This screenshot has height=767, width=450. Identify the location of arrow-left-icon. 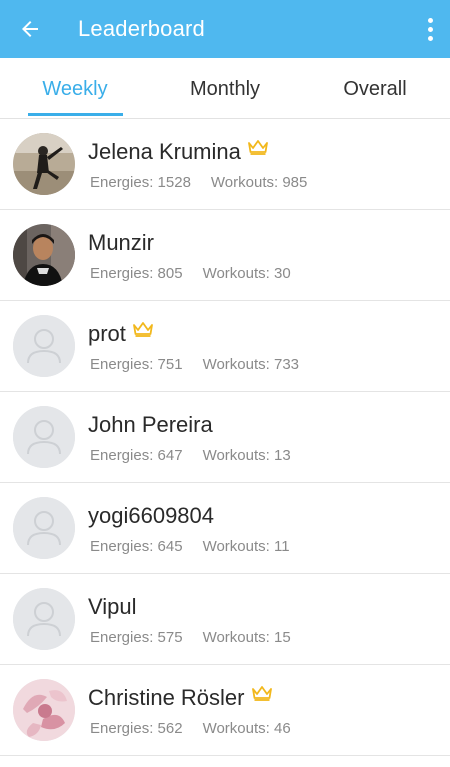
(30, 29).